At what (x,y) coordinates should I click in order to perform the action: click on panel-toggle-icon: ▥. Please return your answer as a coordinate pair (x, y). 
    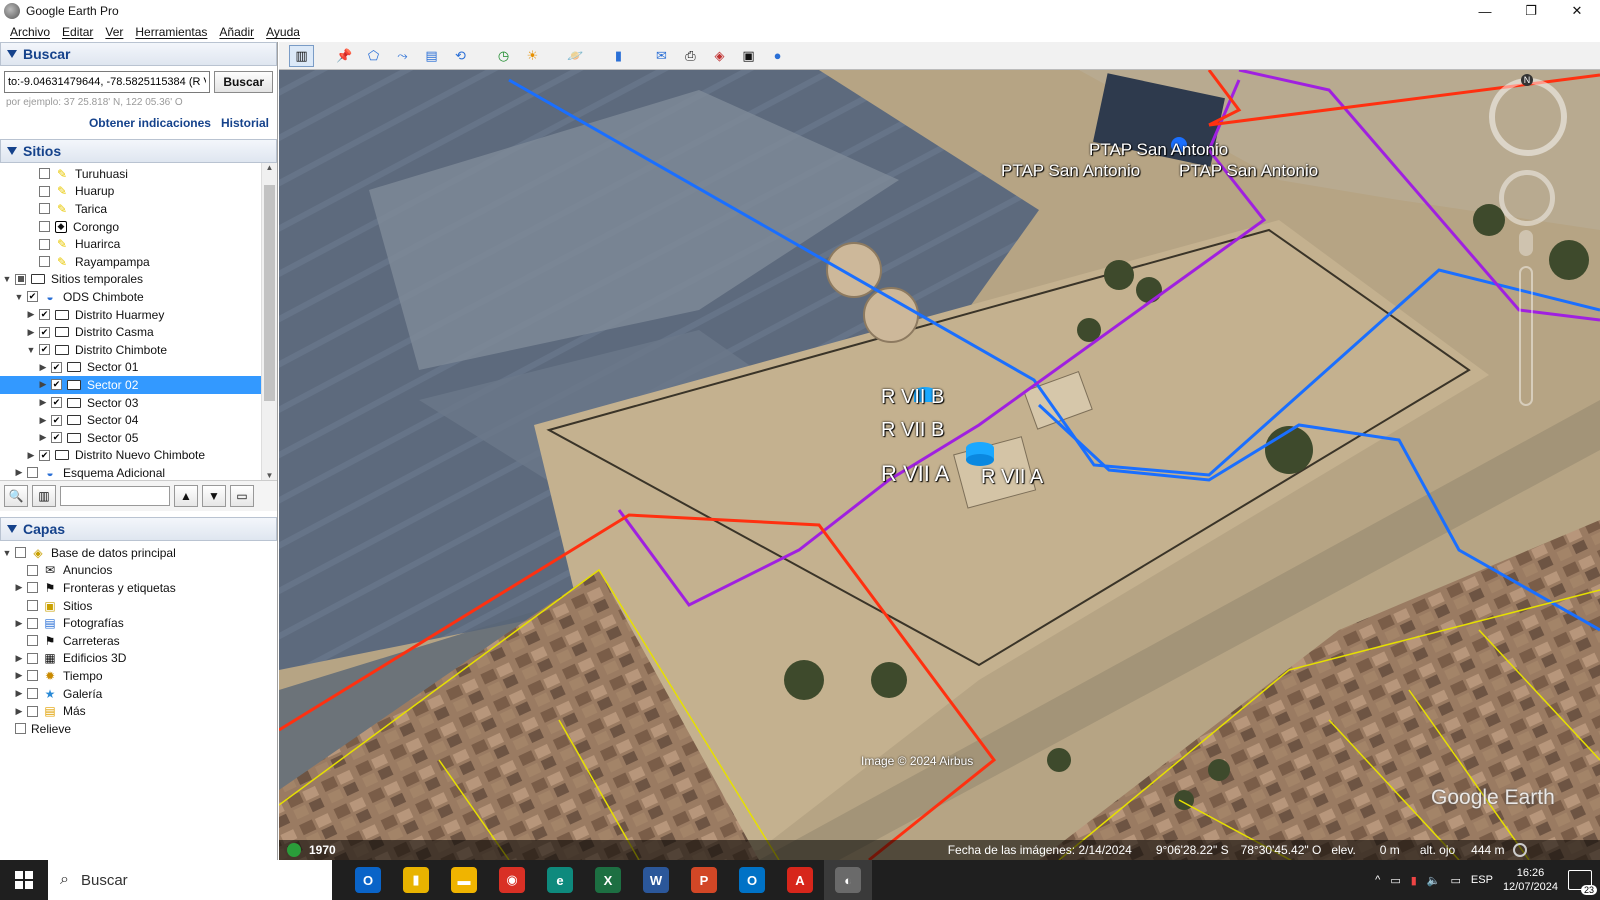
    Looking at the image, I should click on (44, 496).